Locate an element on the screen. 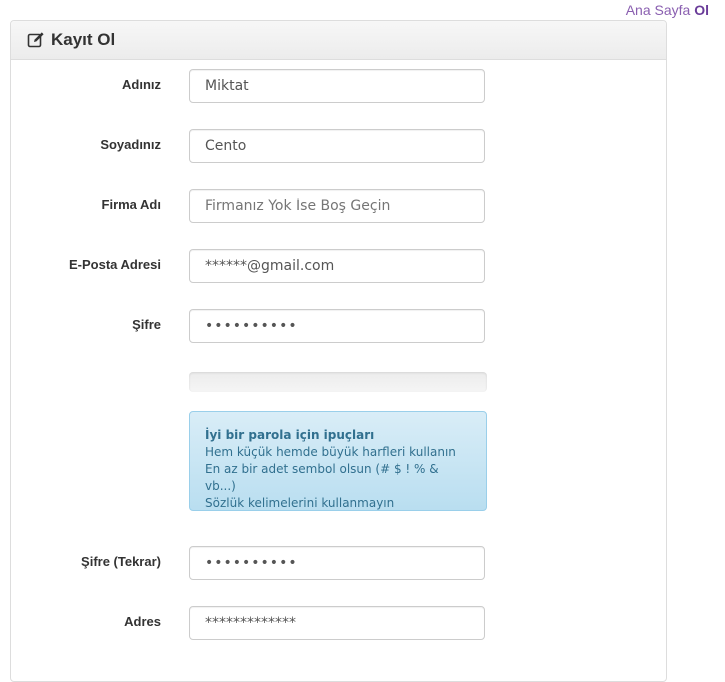 Image resolution: width=725 pixels, height=682 pixels. password-strength-bar is located at coordinates (338, 382).